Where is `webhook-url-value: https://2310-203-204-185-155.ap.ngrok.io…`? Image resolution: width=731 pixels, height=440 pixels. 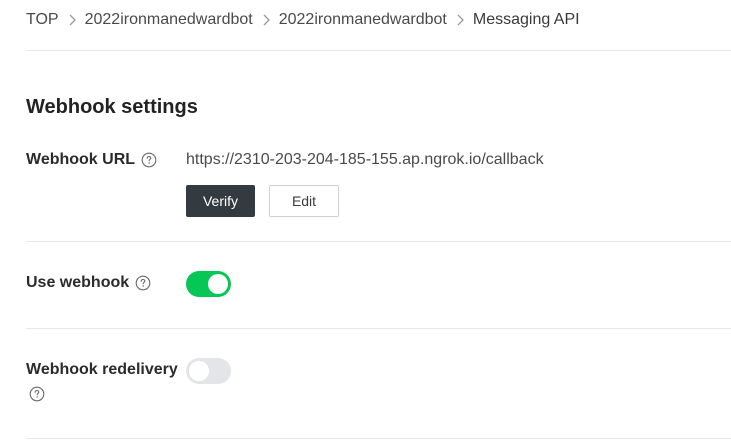 webhook-url-value: https://2310-203-204-185-155.ap.ngrok.io… is located at coordinates (365, 159).